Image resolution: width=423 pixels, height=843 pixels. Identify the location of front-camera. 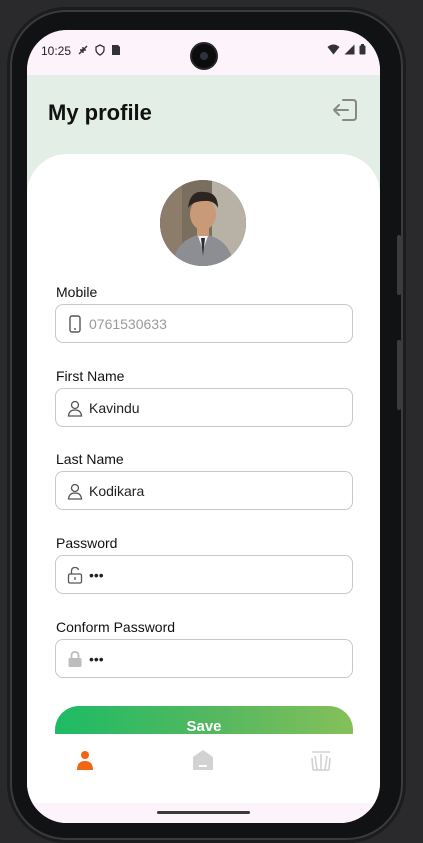
(204, 56).